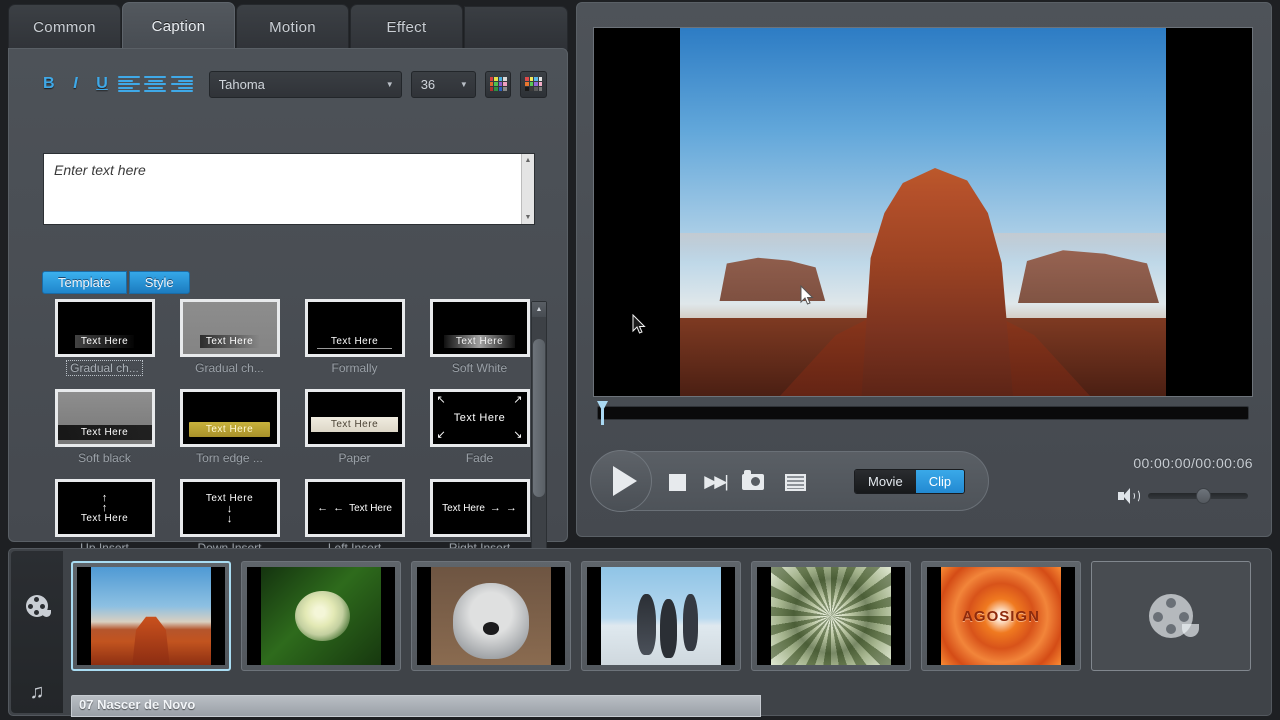  Describe the element at coordinates (1203, 496) in the screenshot. I see `volume-slider-thumb` at that location.